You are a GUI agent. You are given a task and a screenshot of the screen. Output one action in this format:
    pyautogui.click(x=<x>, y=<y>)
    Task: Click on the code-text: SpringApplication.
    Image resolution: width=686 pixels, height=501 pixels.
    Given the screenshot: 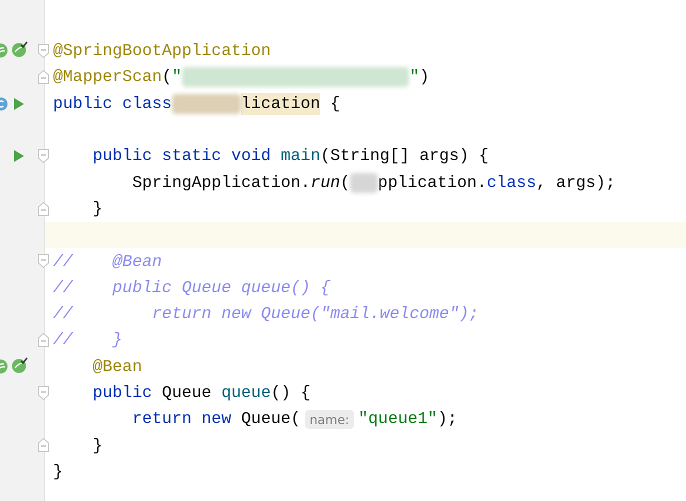 What is the action you would take?
    pyautogui.click(x=220, y=183)
    